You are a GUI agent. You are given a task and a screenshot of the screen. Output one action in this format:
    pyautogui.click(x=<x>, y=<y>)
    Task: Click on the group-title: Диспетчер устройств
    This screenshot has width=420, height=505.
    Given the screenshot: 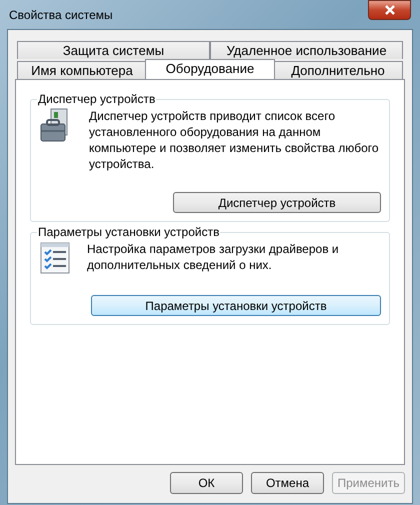 What is the action you would take?
    pyautogui.click(x=96, y=99)
    